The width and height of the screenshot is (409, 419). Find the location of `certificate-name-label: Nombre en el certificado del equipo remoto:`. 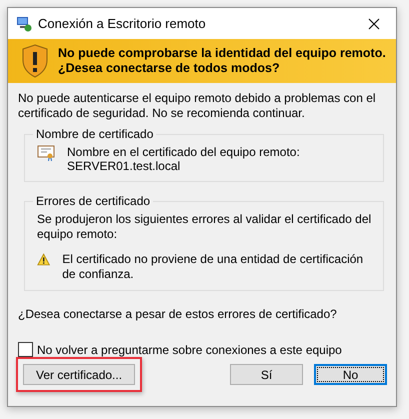

certificate-name-label: Nombre en el certificado del equipo remoto: is located at coordinates (183, 152).